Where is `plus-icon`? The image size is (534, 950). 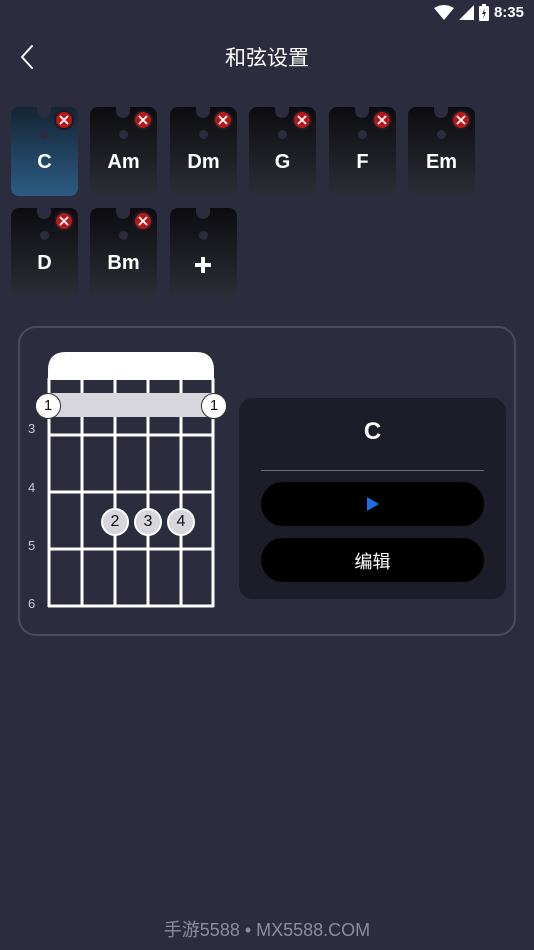 plus-icon is located at coordinates (203, 265).